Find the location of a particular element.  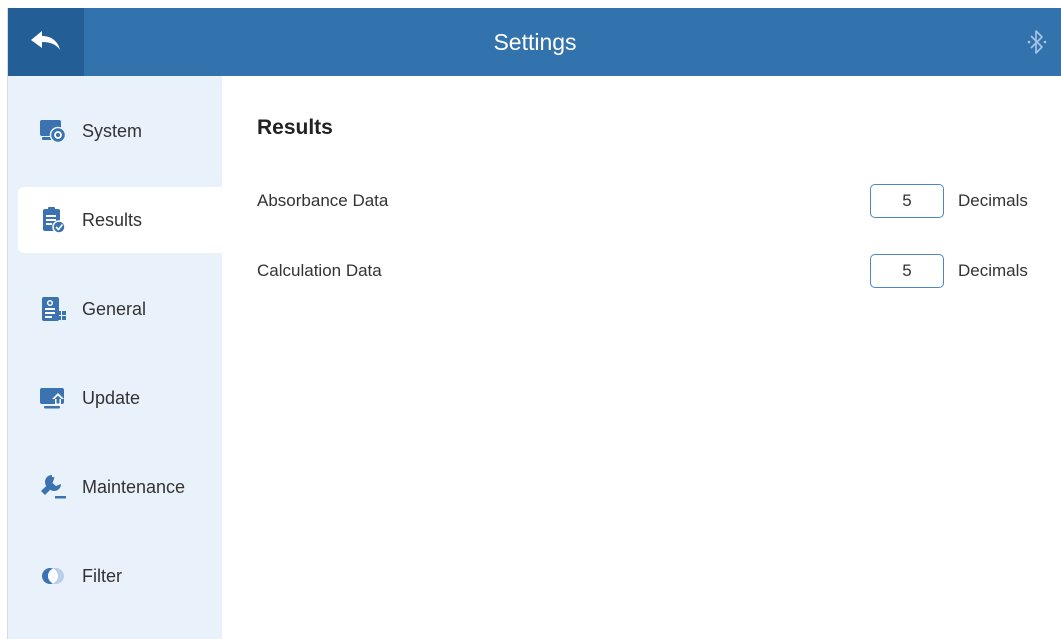

bluetooth-icon is located at coordinates (1037, 42).